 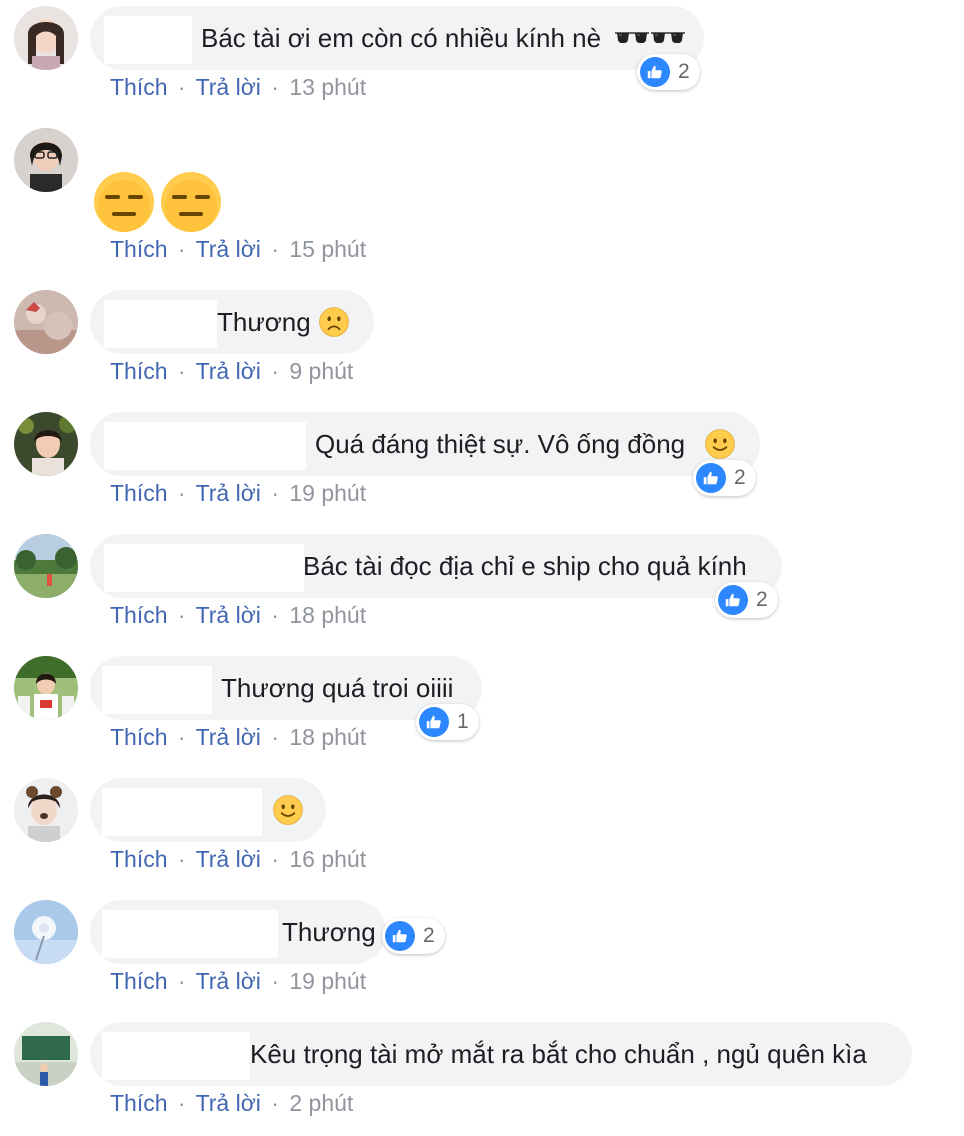 I want to click on like-reaction-count: 1, so click(x=447, y=722).